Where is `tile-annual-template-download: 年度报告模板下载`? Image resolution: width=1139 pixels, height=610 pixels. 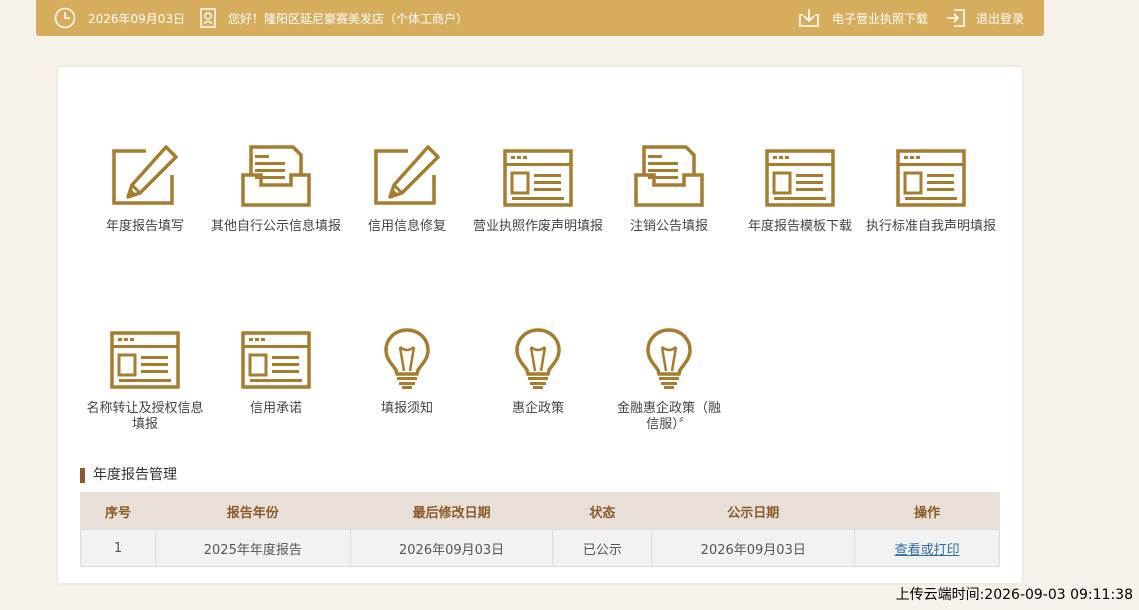
tile-annual-template-download: 年度报告模板下载 is located at coordinates (800, 181).